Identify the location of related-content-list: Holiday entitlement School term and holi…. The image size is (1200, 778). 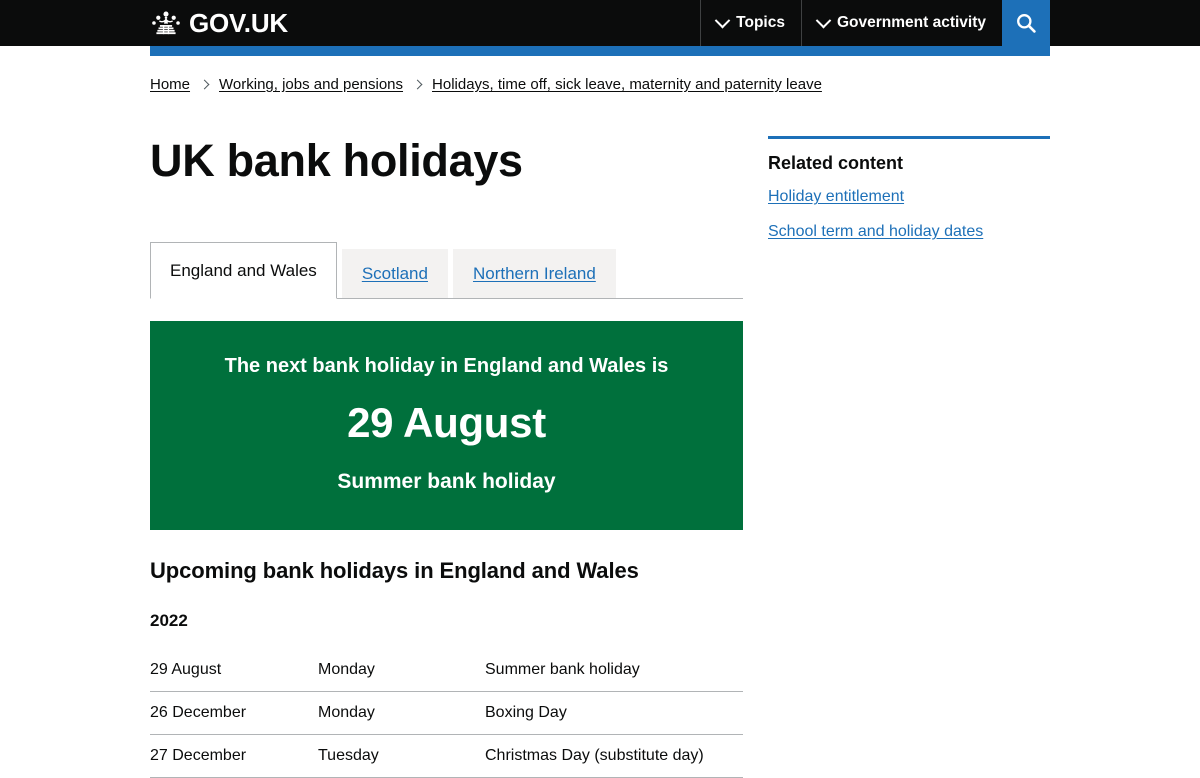
(909, 215).